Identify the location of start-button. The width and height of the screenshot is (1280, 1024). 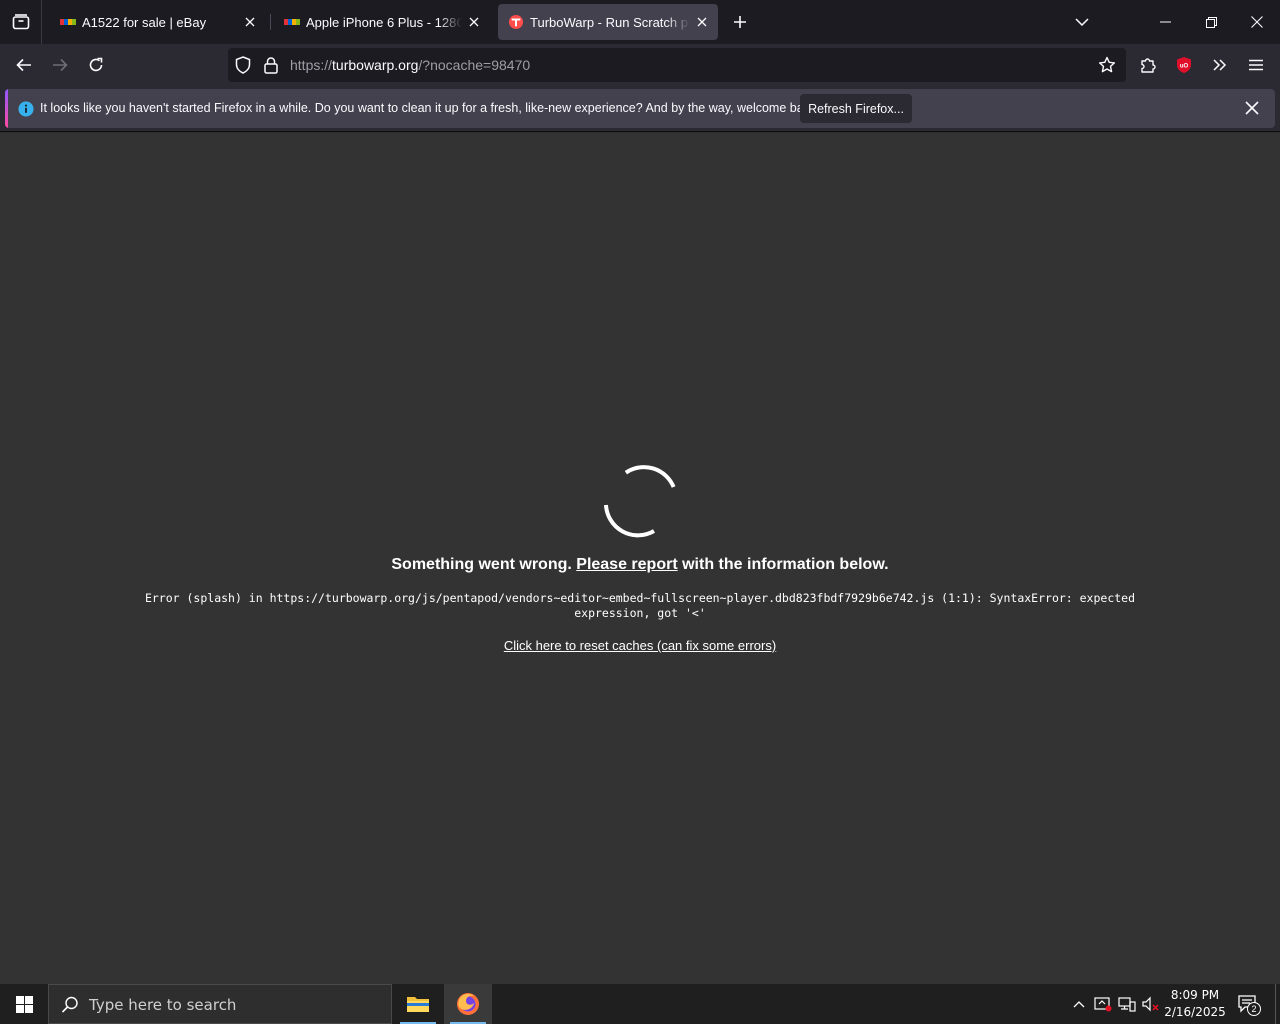
(24, 1004).